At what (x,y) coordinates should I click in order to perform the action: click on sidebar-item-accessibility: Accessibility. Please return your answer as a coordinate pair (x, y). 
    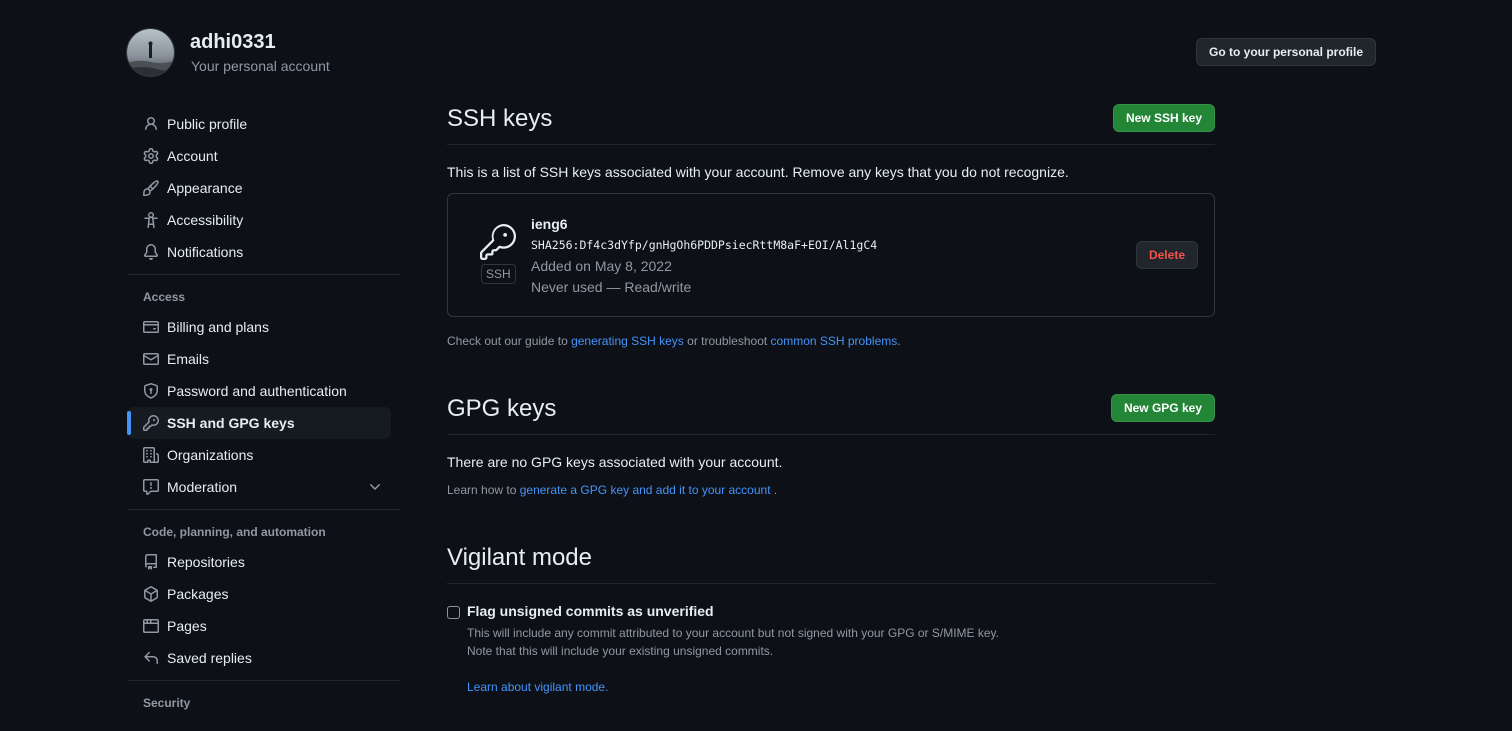
    Looking at the image, I should click on (259, 220).